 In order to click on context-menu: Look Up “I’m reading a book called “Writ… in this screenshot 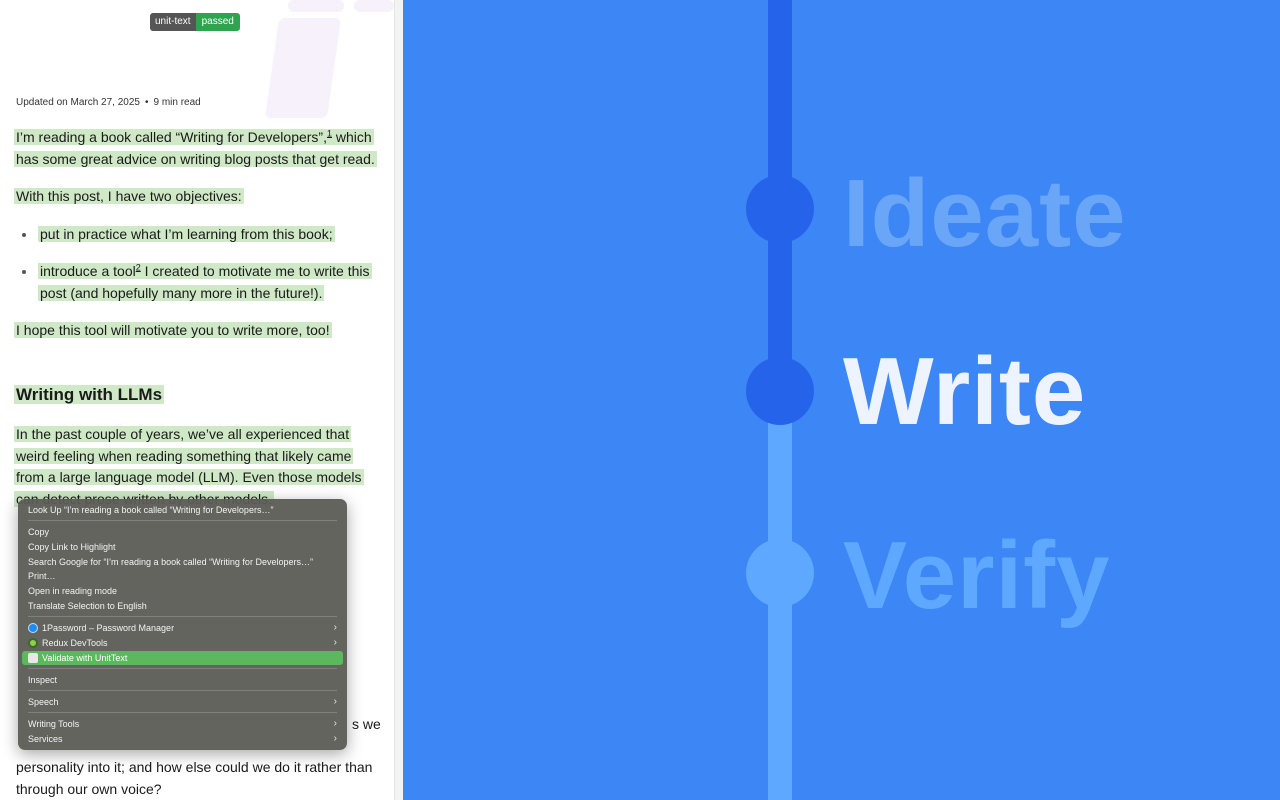, I will do `click(182, 624)`.